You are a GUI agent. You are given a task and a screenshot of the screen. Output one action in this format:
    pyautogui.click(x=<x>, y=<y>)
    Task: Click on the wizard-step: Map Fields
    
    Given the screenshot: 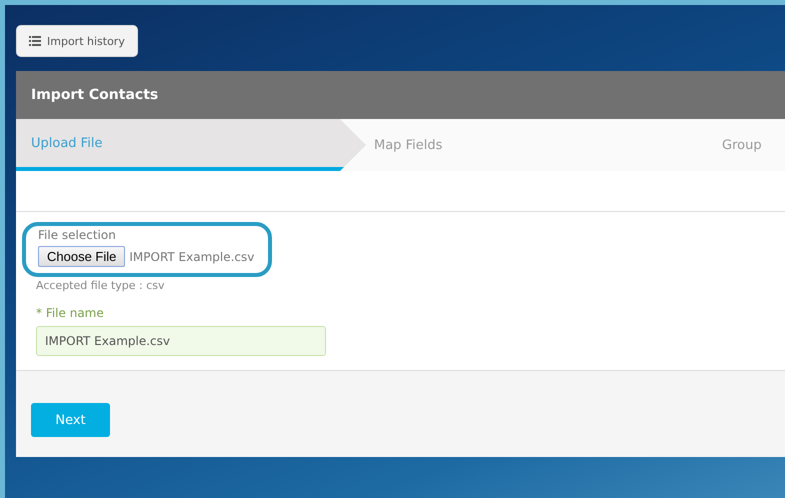 What is the action you would take?
    pyautogui.click(x=524, y=145)
    